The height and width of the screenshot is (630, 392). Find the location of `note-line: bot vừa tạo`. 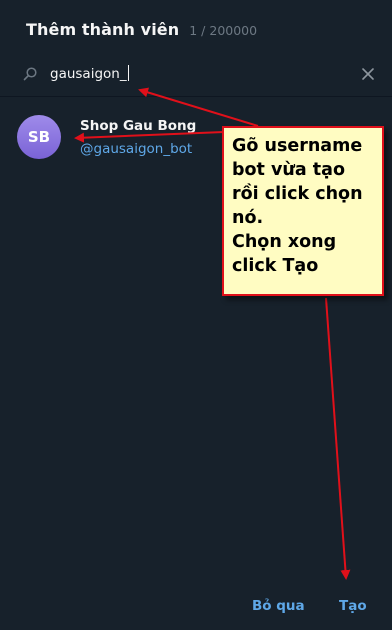

note-line: bot vừa tạo is located at coordinates (288, 170).